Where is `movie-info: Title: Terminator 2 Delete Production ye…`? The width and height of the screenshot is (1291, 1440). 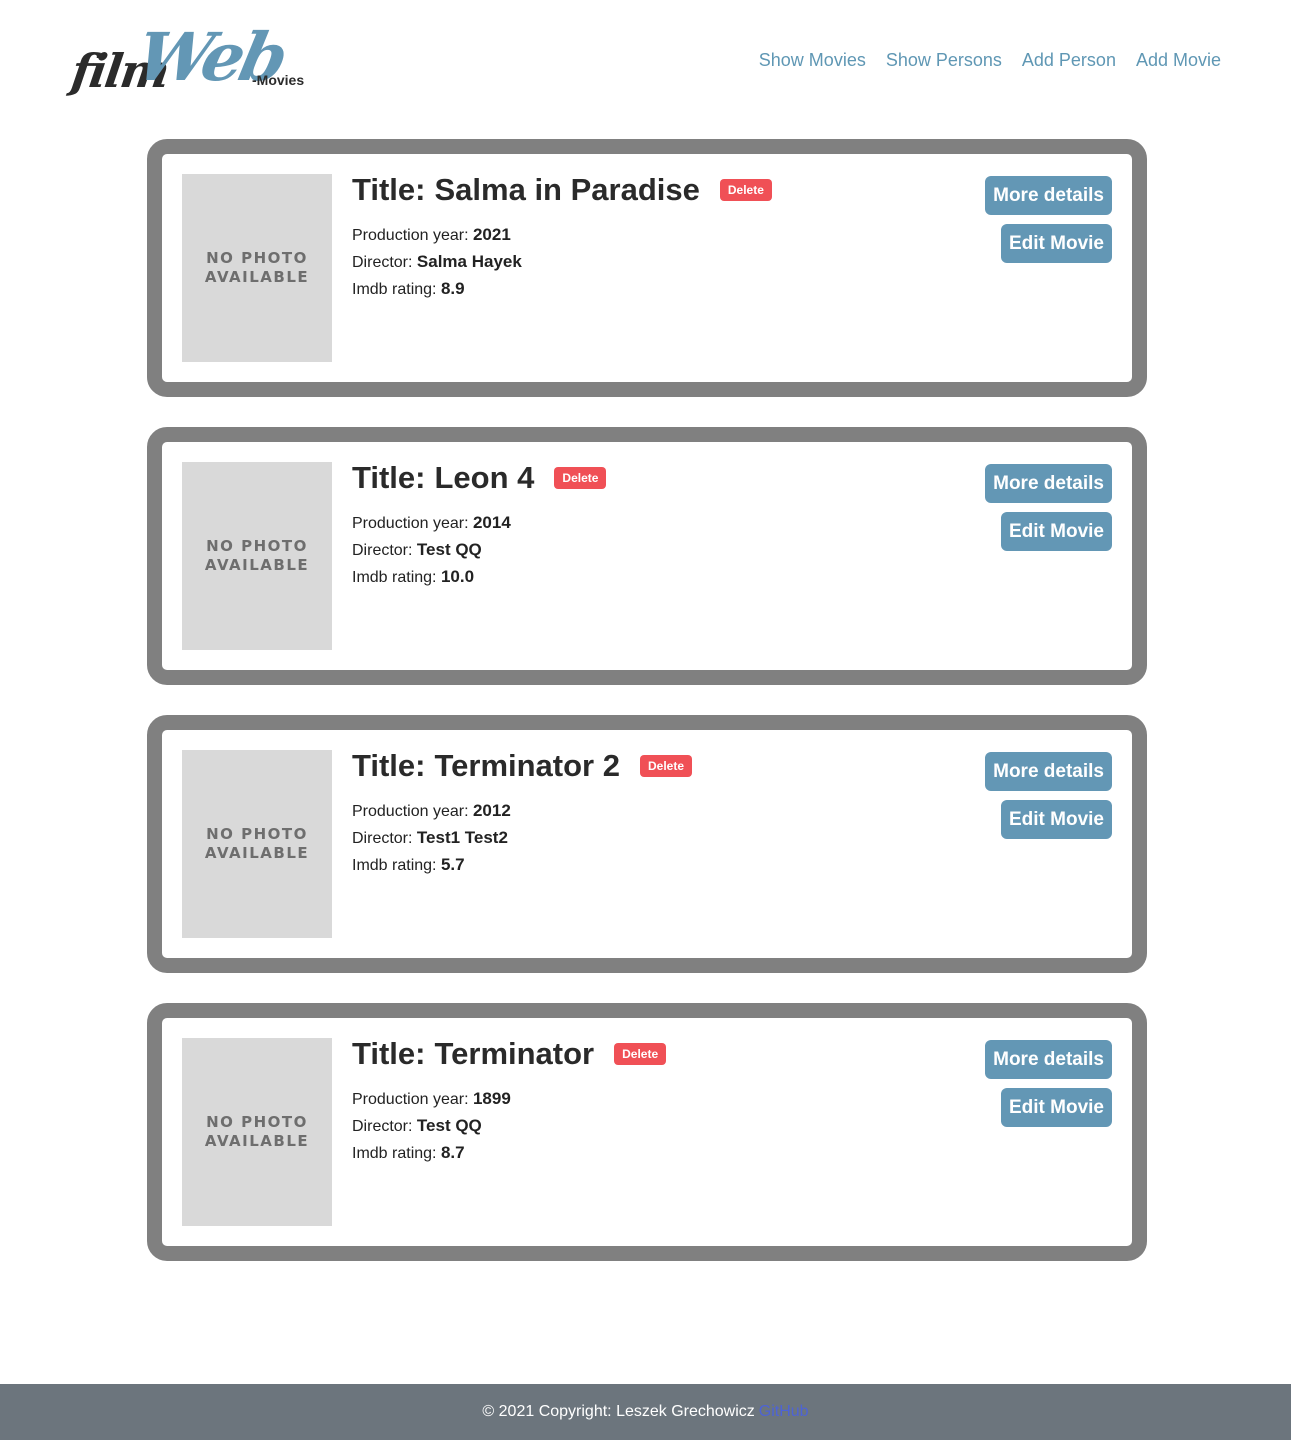
movie-info: Title: Terminator 2 Delete Production ye… is located at coordinates (522, 812).